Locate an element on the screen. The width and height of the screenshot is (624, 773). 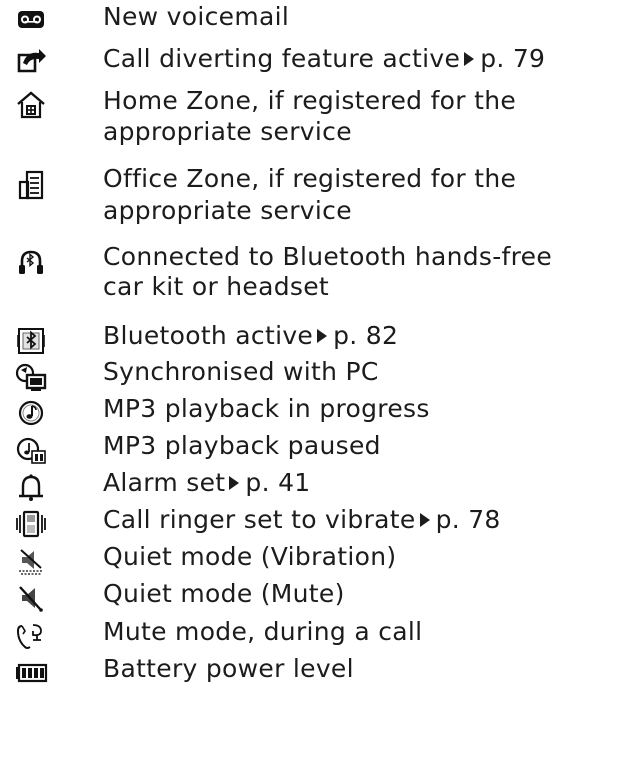
page-reference: p. 41 is located at coordinates (277, 482).